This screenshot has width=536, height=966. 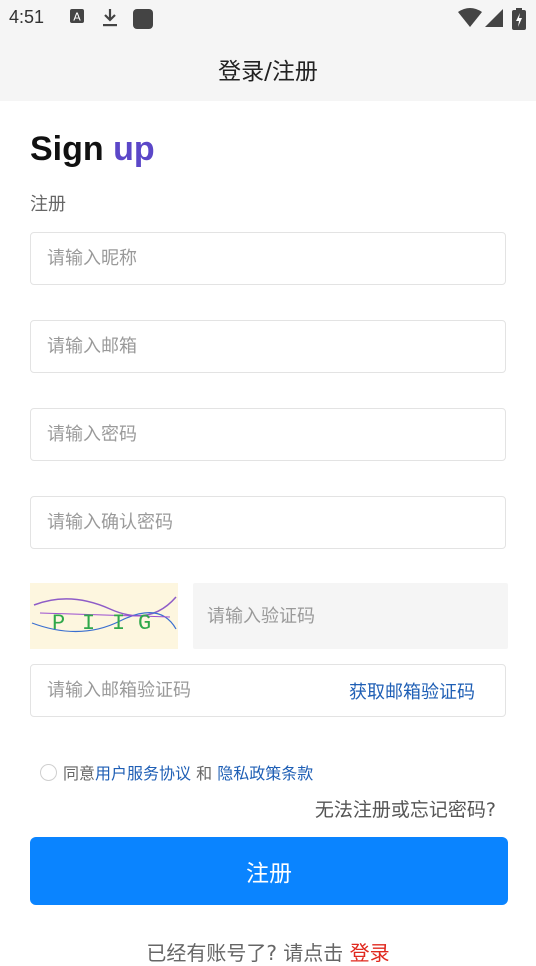 I want to click on captcha-image: P I I G, so click(x=104, y=616).